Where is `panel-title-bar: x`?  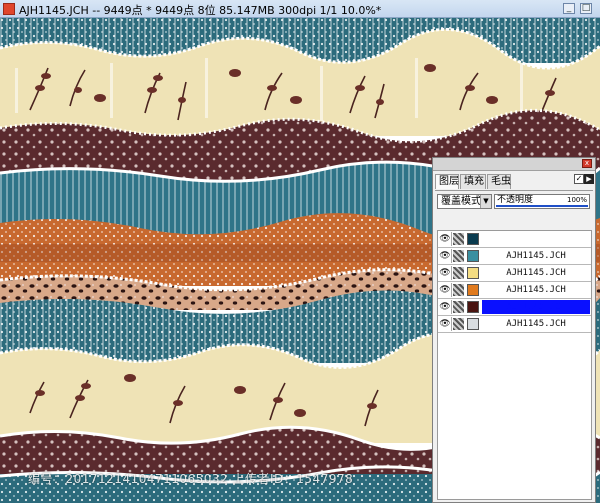
panel-title-bar: x is located at coordinates (514, 164).